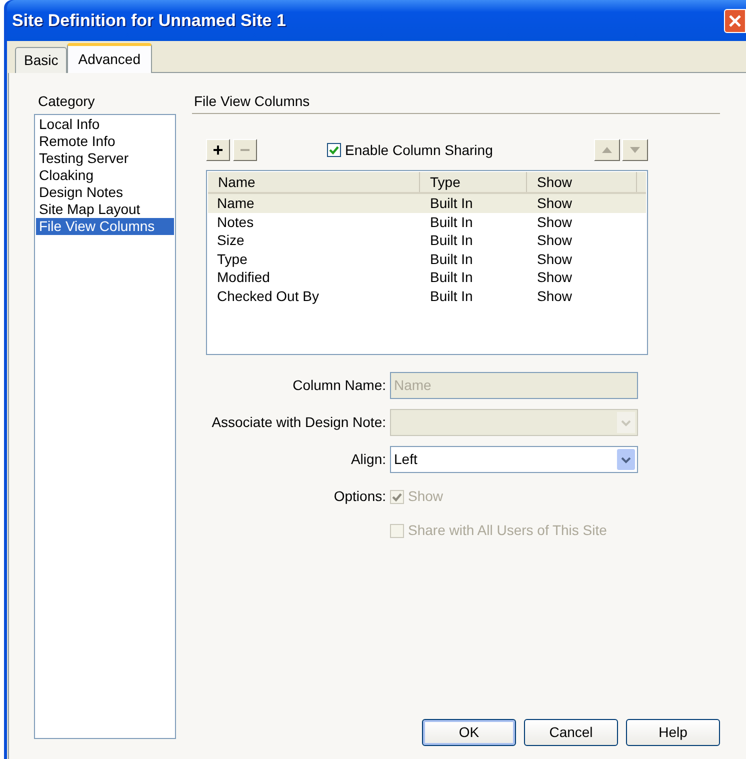 Image resolution: width=746 pixels, height=759 pixels. What do you see at coordinates (427, 203) in the screenshot?
I see `table-row: Name Built In Show` at bounding box center [427, 203].